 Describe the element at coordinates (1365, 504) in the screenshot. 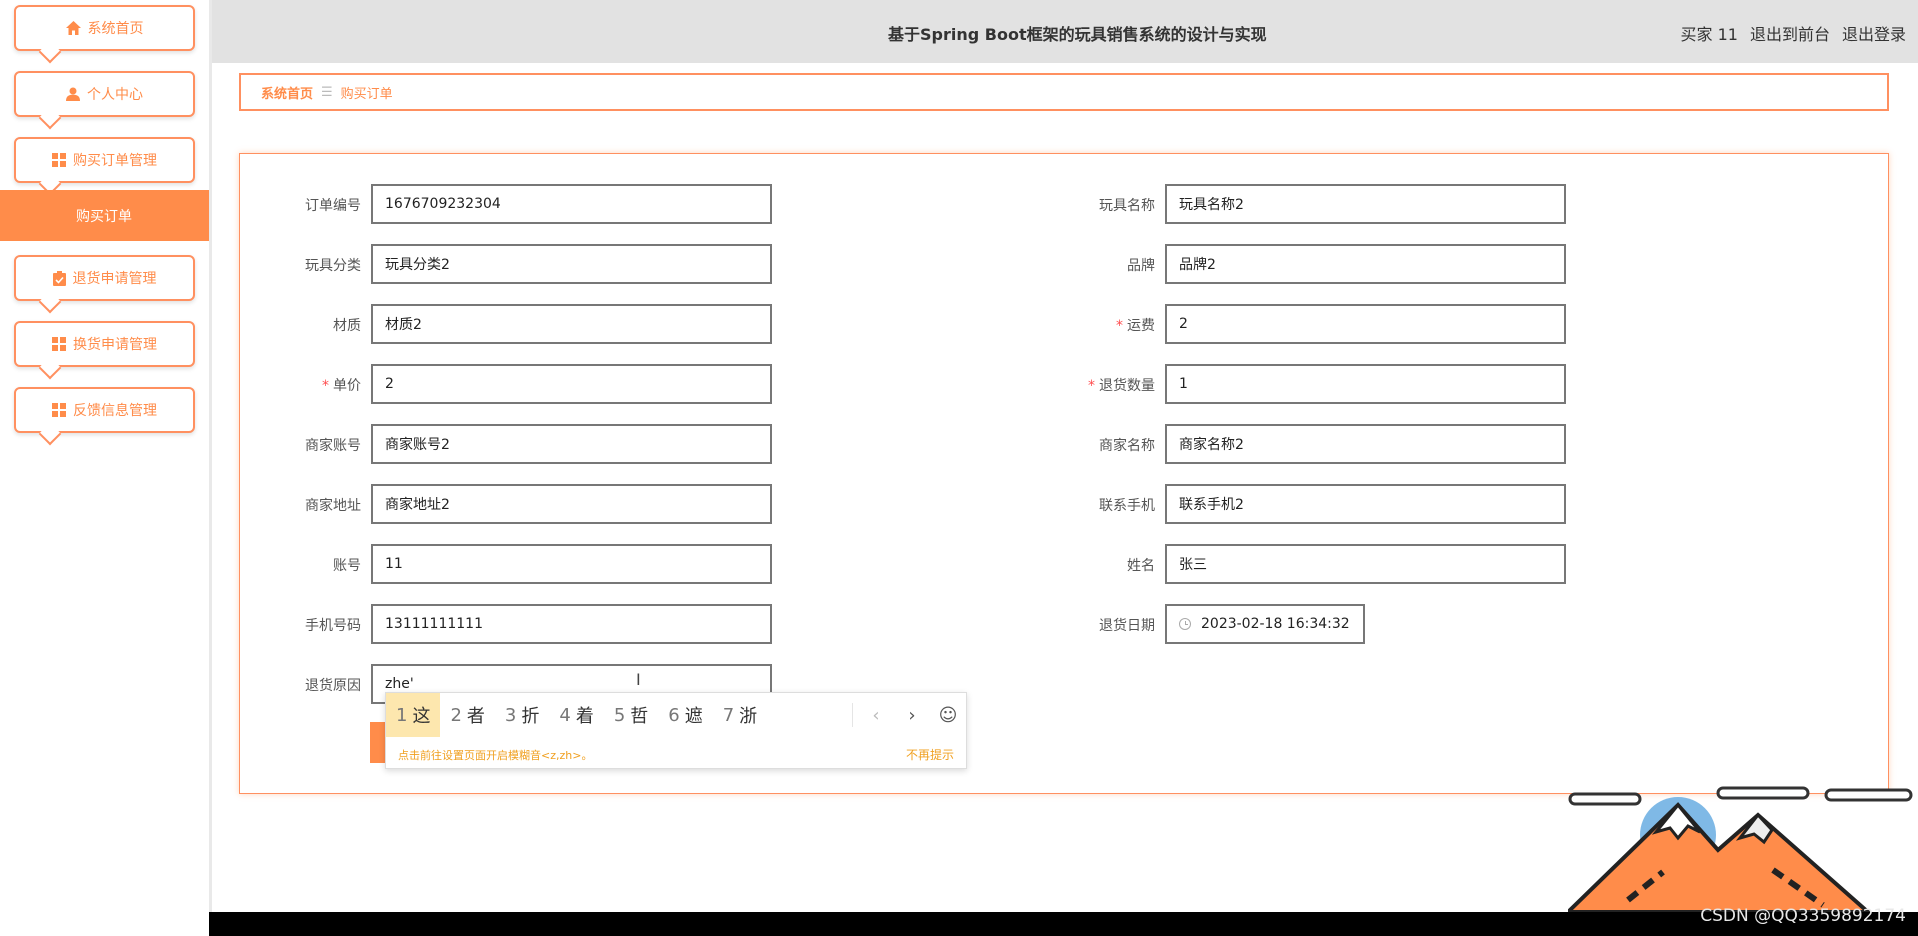

I see `contact-phone-input: 联系手机2` at that location.